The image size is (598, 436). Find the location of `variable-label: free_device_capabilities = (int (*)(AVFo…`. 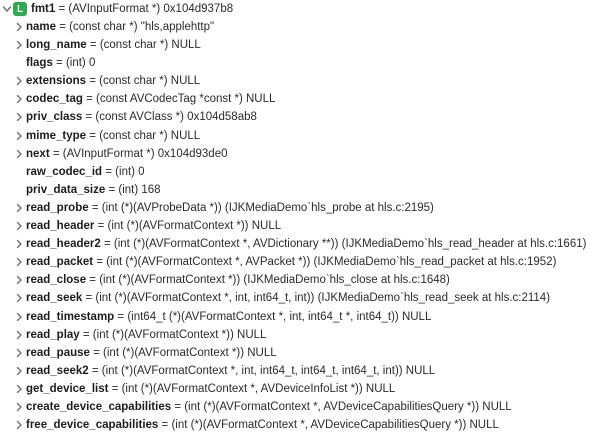

variable-label: free_device_capabilities = (int (*)(AVFo… is located at coordinates (262, 425).